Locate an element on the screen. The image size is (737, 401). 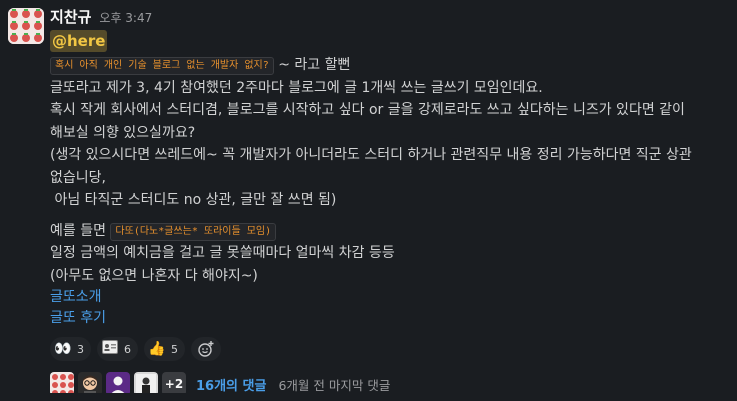
reaction-count: 6 is located at coordinates (127, 349).